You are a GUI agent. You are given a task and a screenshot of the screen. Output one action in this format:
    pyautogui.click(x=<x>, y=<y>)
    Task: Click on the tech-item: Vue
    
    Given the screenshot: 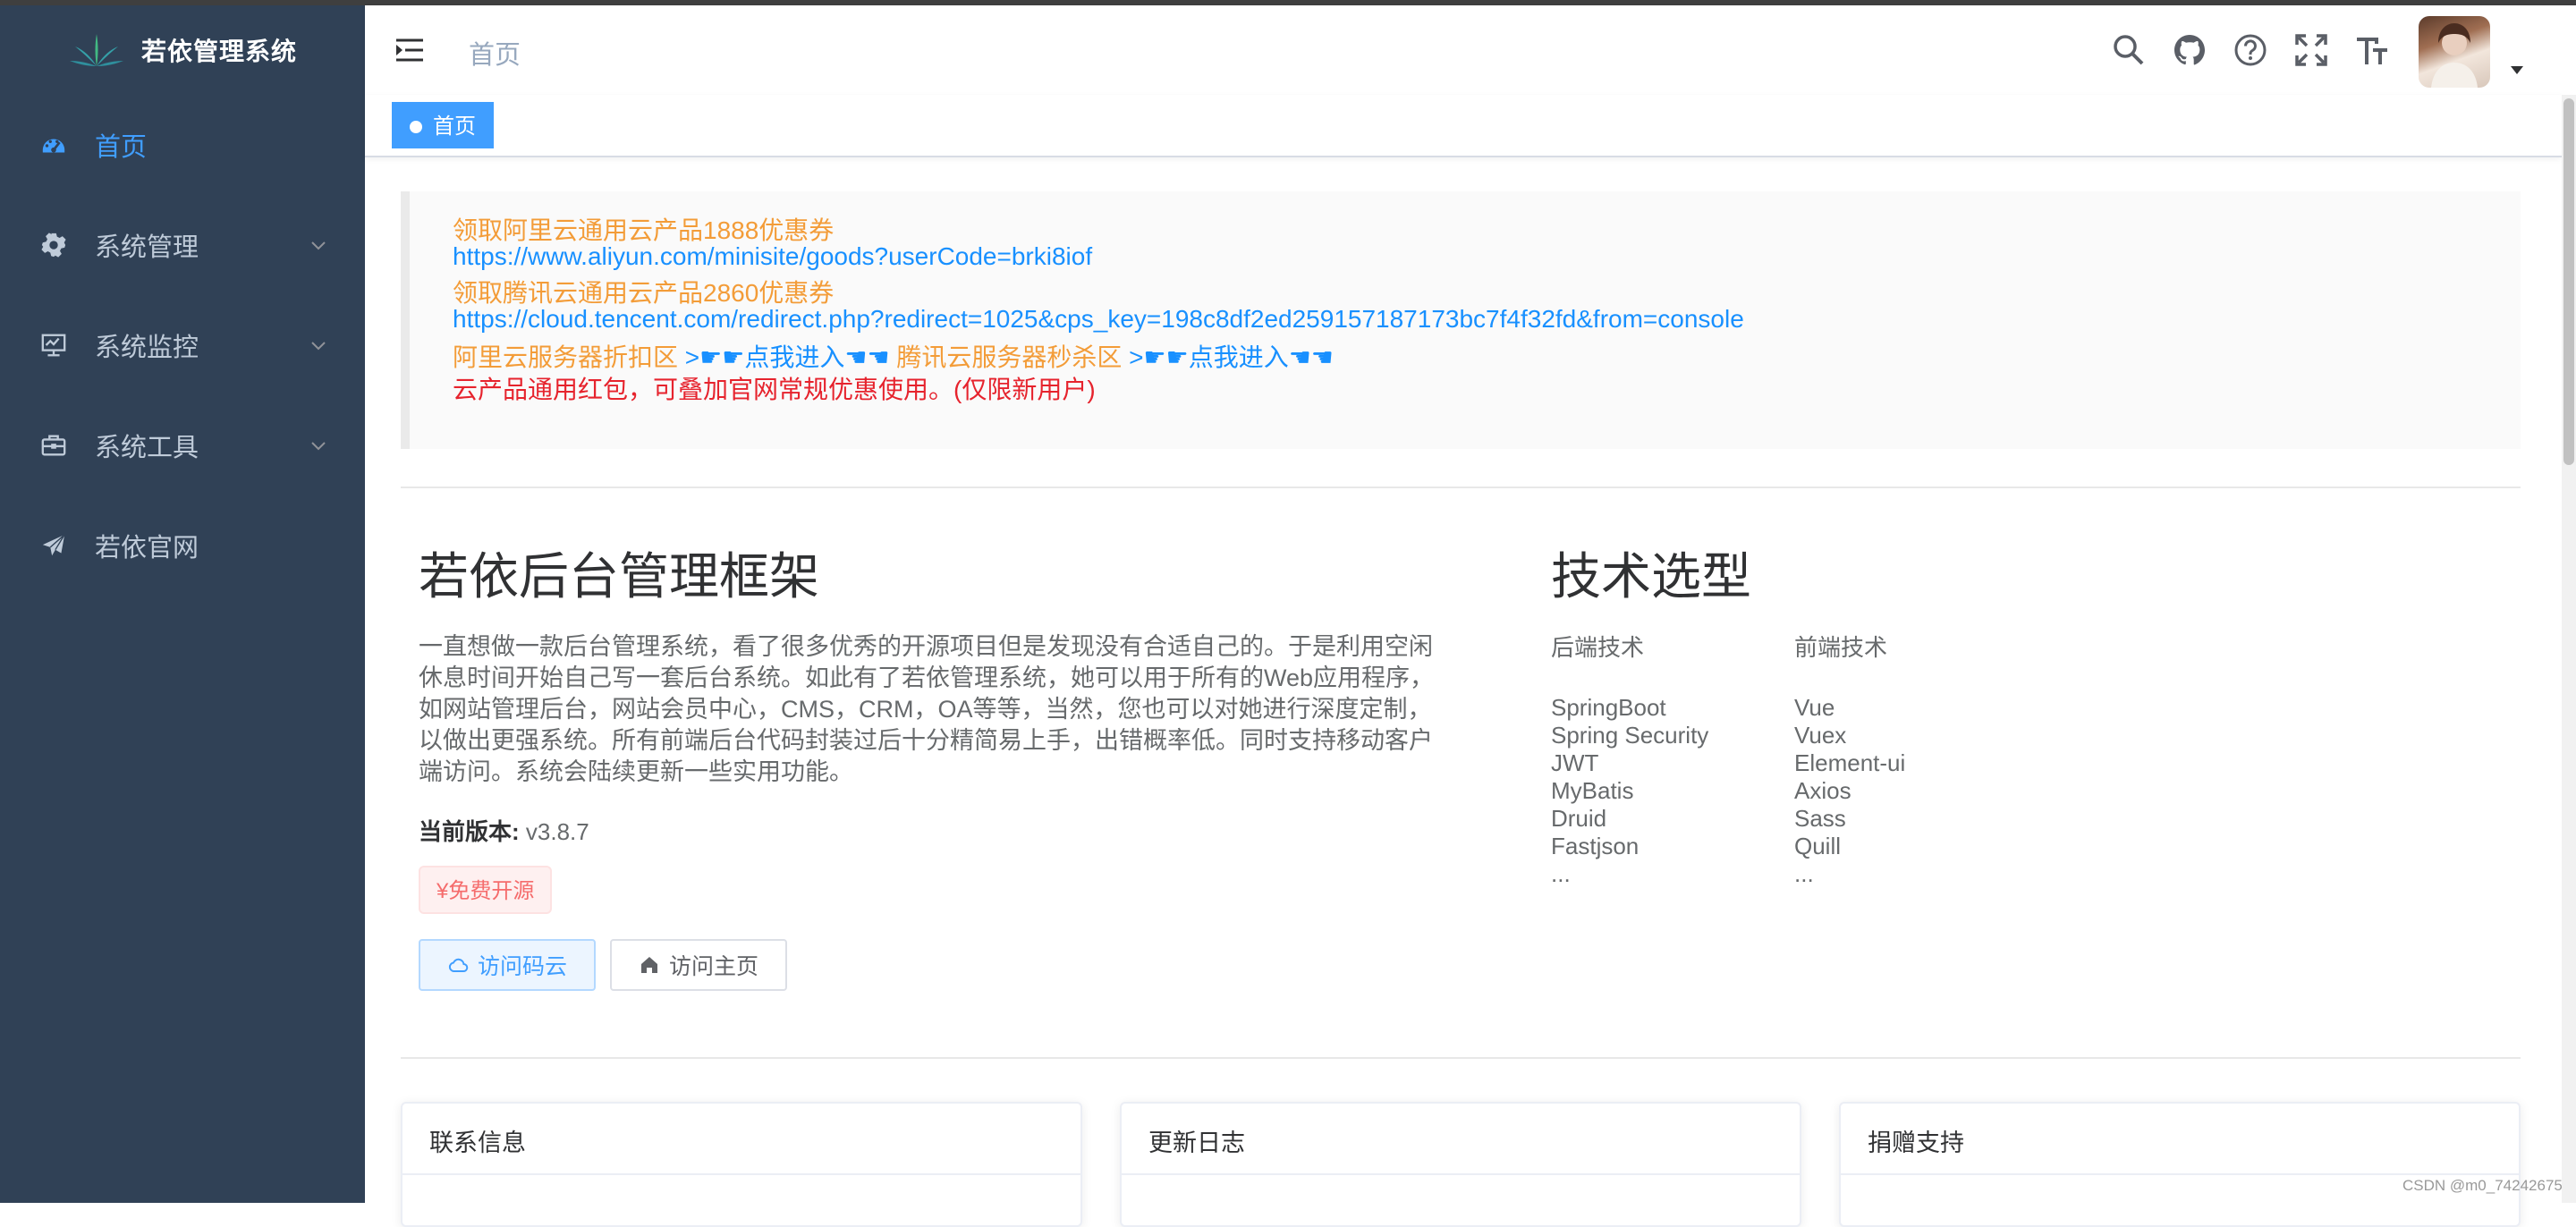 What is the action you would take?
    pyautogui.click(x=1814, y=707)
    